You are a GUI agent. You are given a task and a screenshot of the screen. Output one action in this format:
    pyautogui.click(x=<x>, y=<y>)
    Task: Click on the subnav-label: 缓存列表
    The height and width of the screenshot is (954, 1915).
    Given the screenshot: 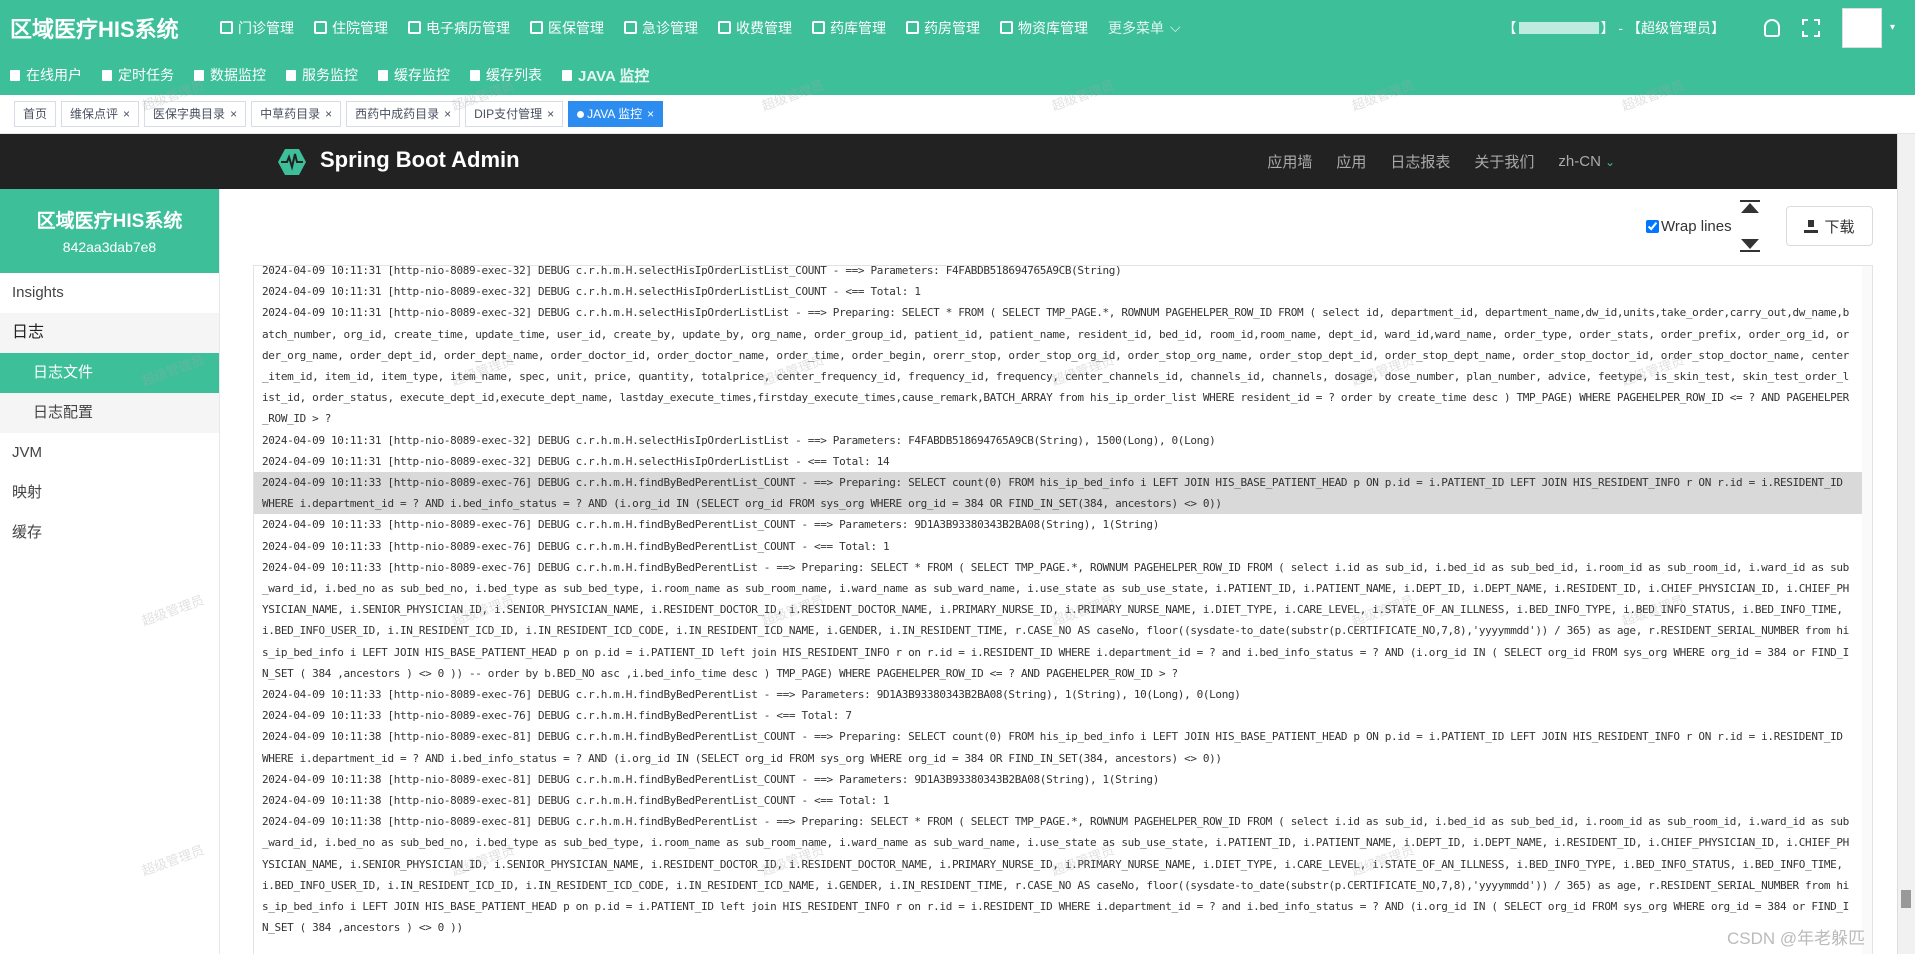 What is the action you would take?
    pyautogui.click(x=514, y=75)
    